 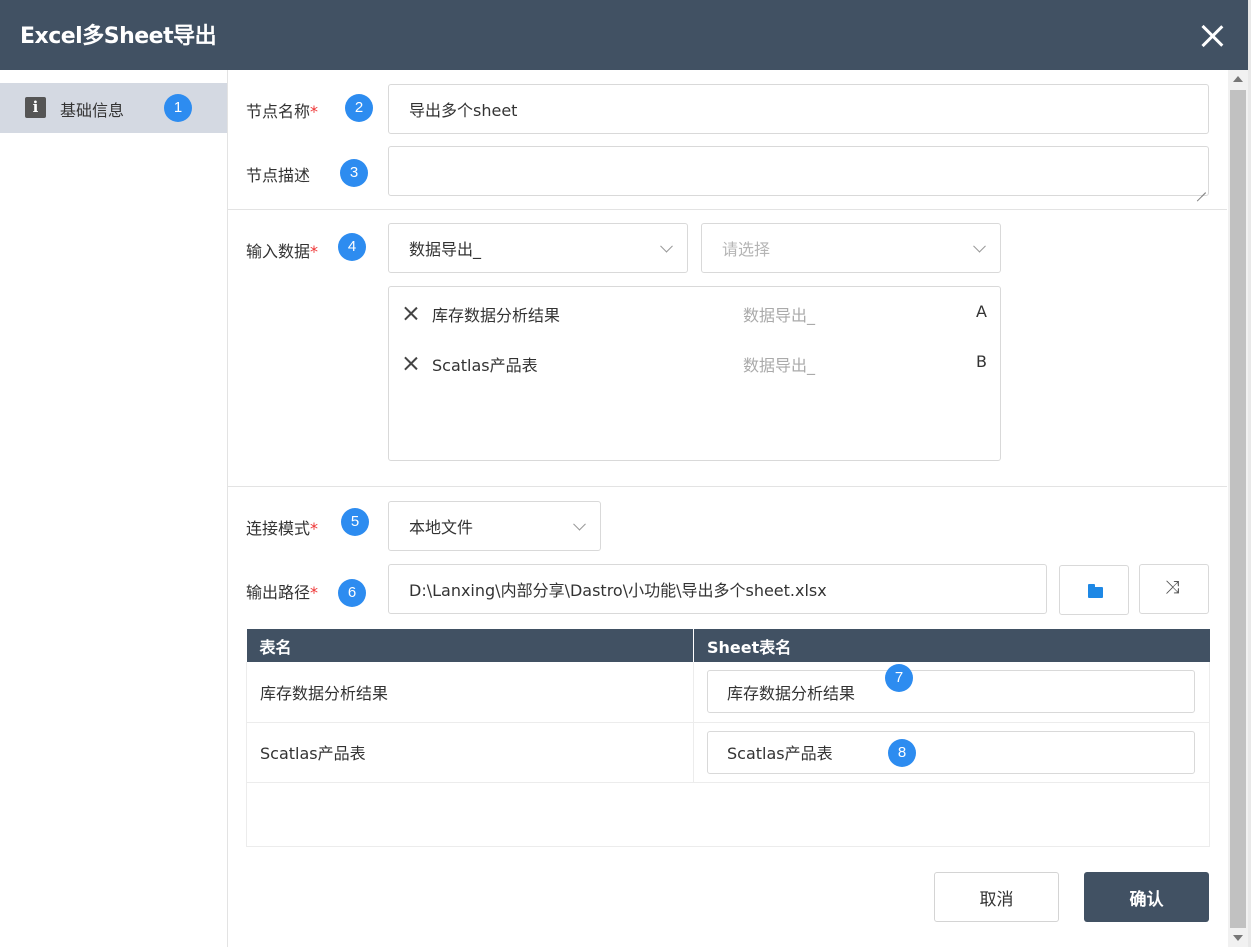 I want to click on close-icon, so click(x=1212, y=36).